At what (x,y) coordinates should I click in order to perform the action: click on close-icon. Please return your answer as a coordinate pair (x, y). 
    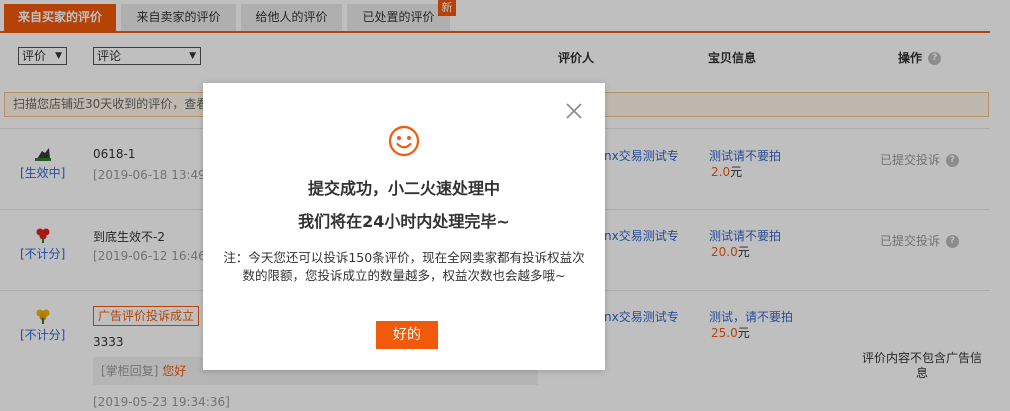
    Looking at the image, I should click on (574, 111).